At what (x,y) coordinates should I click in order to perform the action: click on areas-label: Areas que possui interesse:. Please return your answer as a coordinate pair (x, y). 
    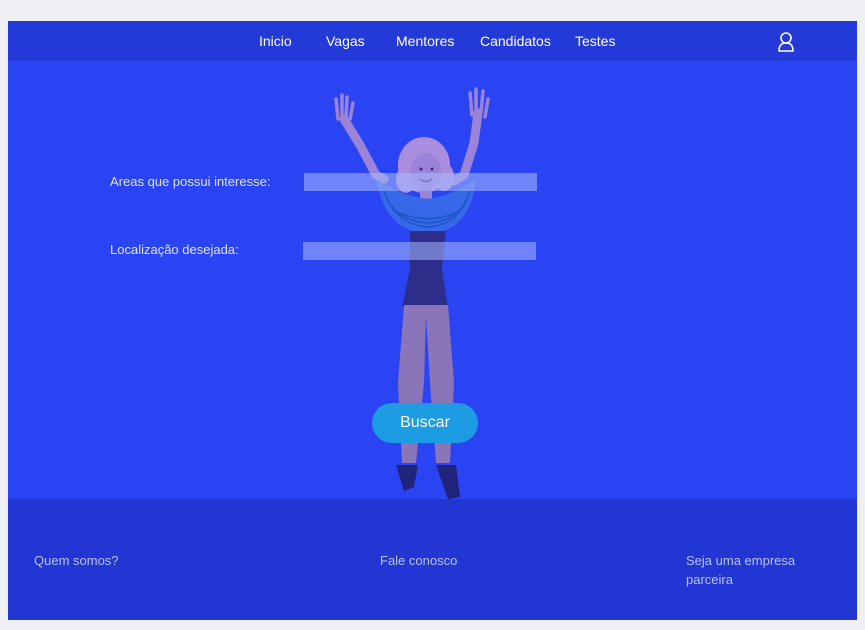
    Looking at the image, I should click on (190, 181).